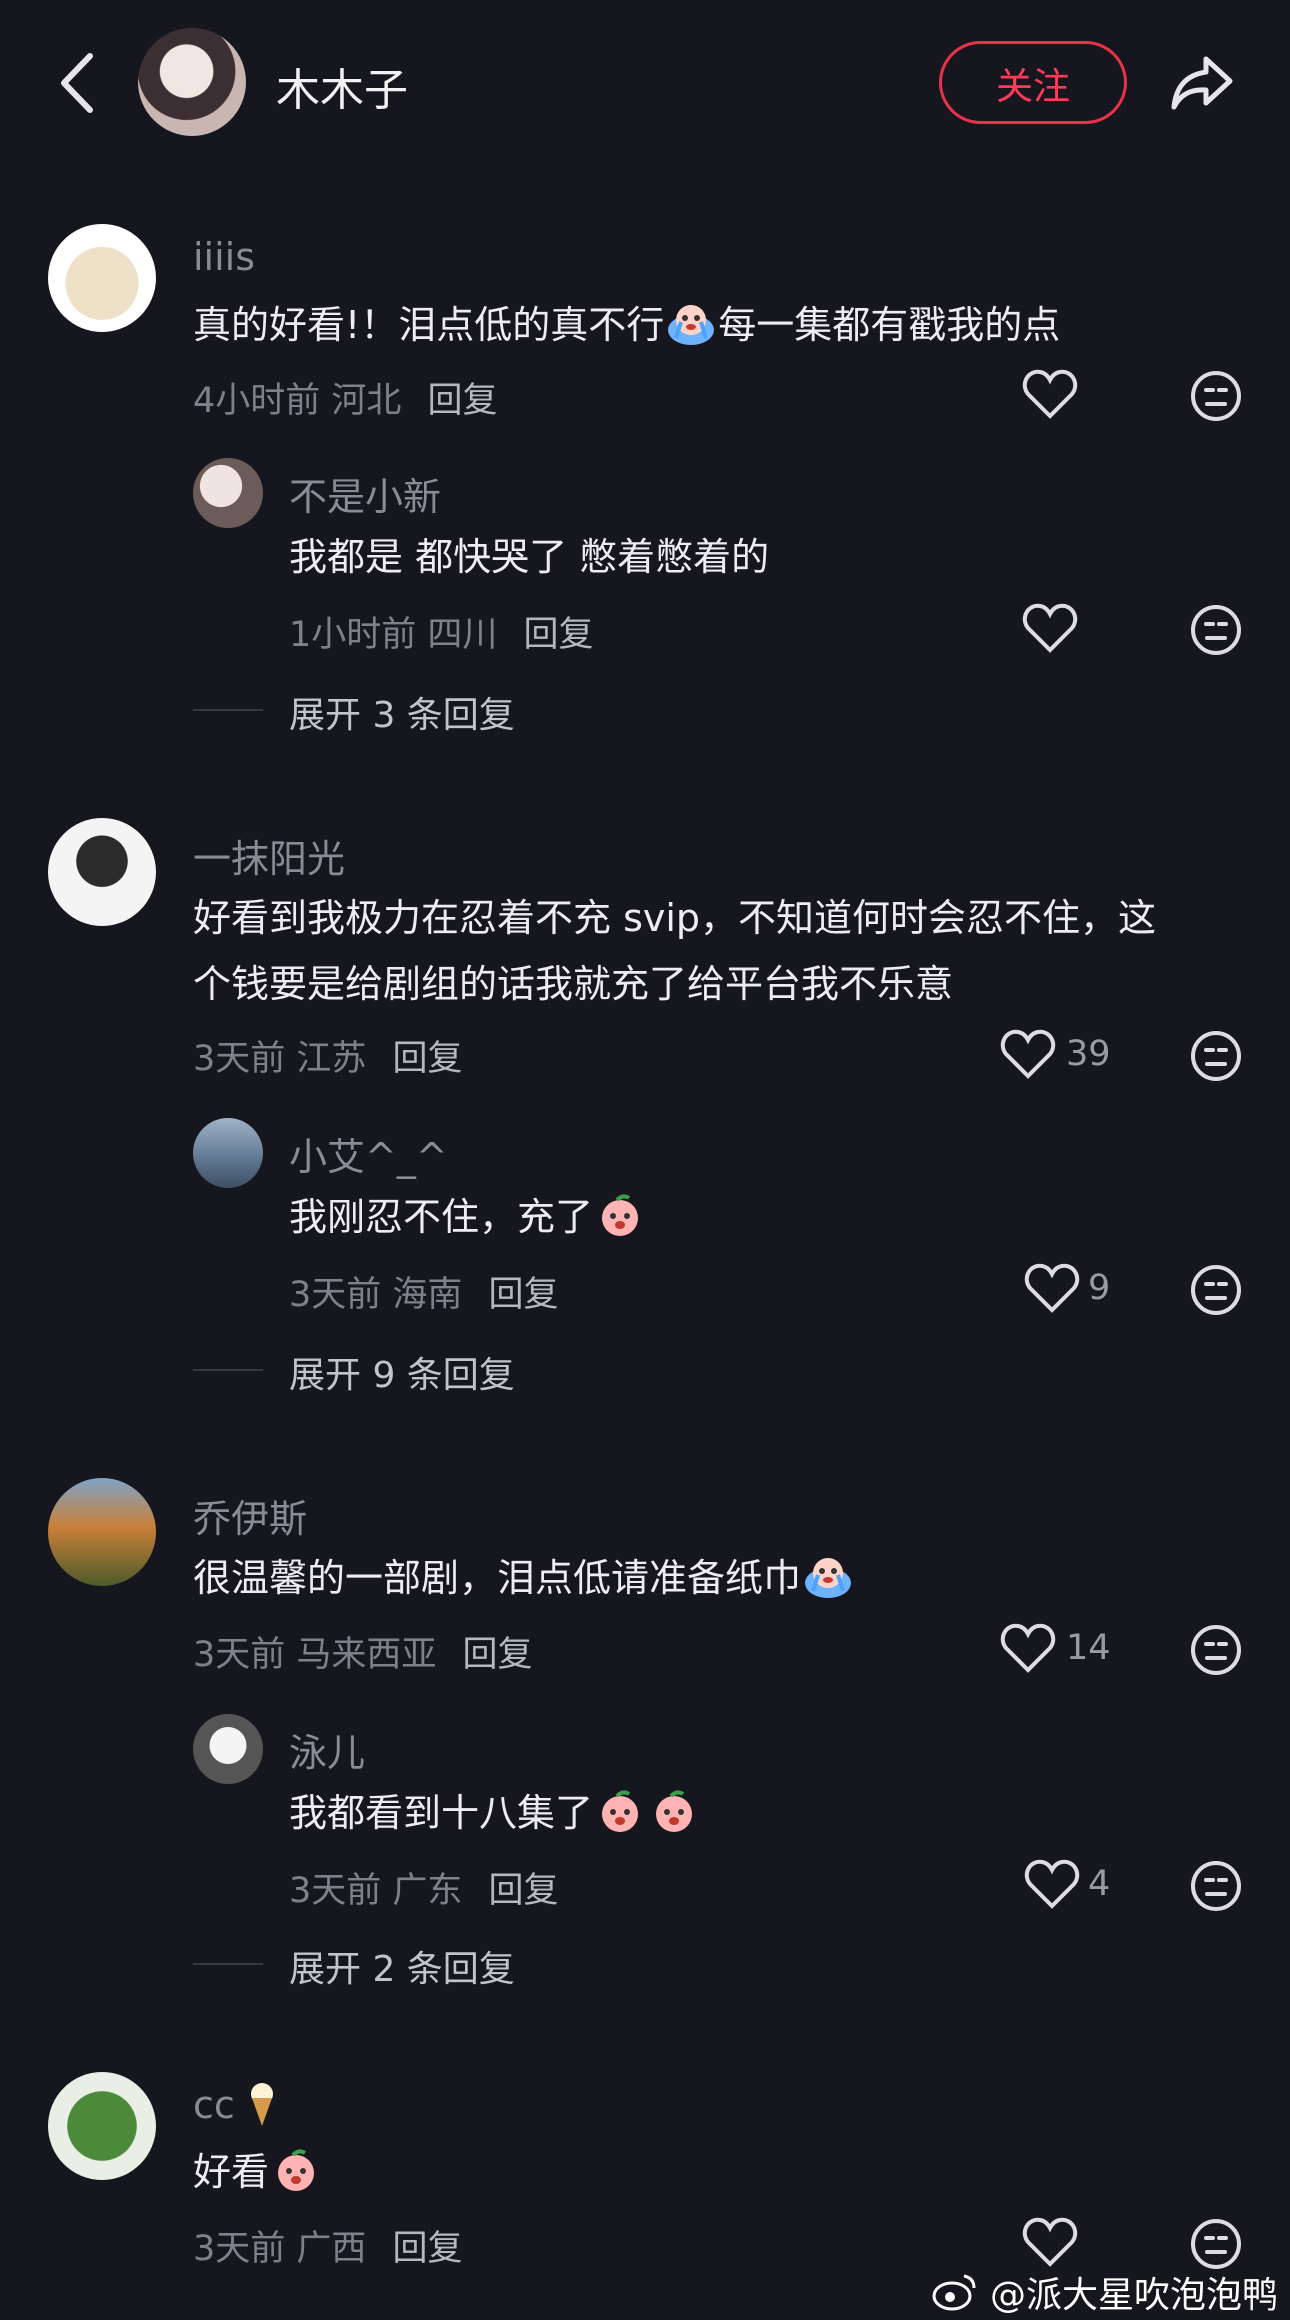 The width and height of the screenshot is (1290, 2320). What do you see at coordinates (956, 2292) in the screenshot?
I see `weibo-logo-icon` at bounding box center [956, 2292].